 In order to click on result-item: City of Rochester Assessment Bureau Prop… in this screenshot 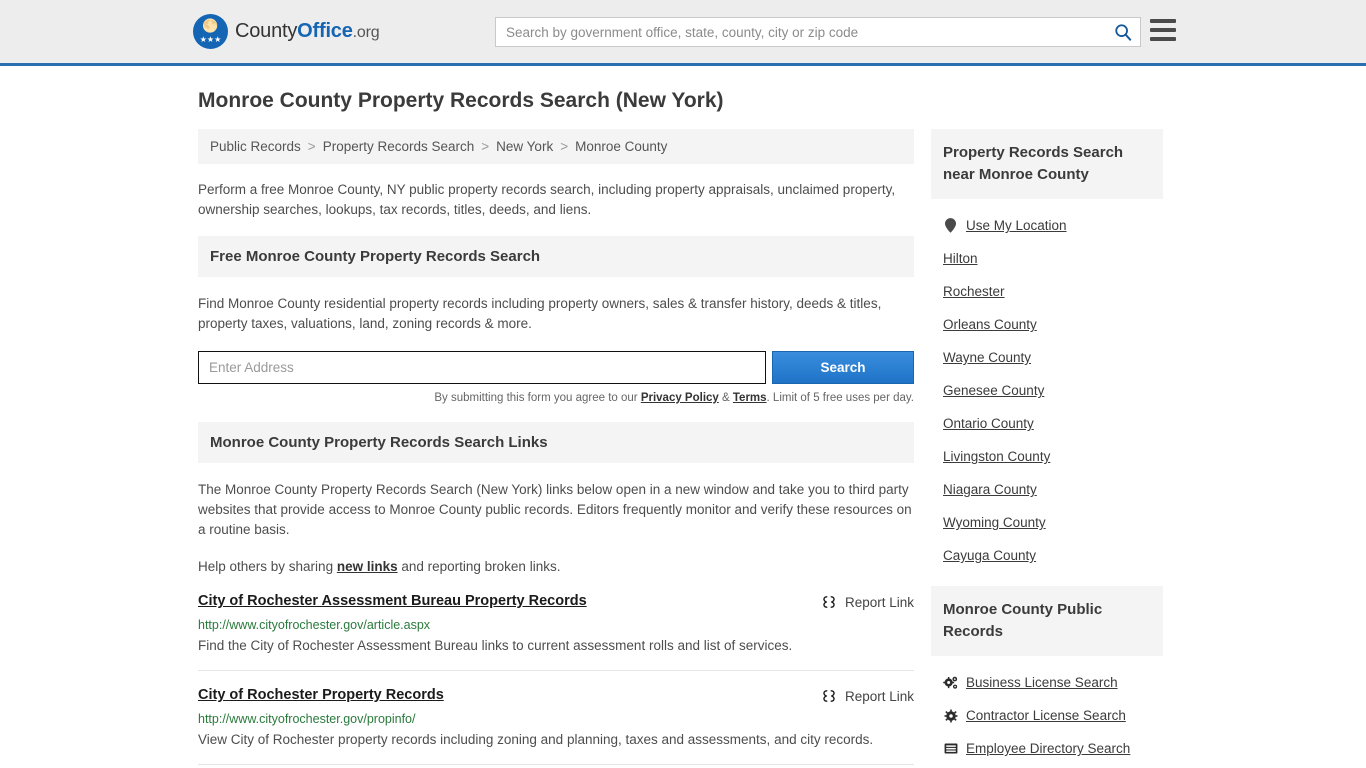, I will do `click(556, 624)`.